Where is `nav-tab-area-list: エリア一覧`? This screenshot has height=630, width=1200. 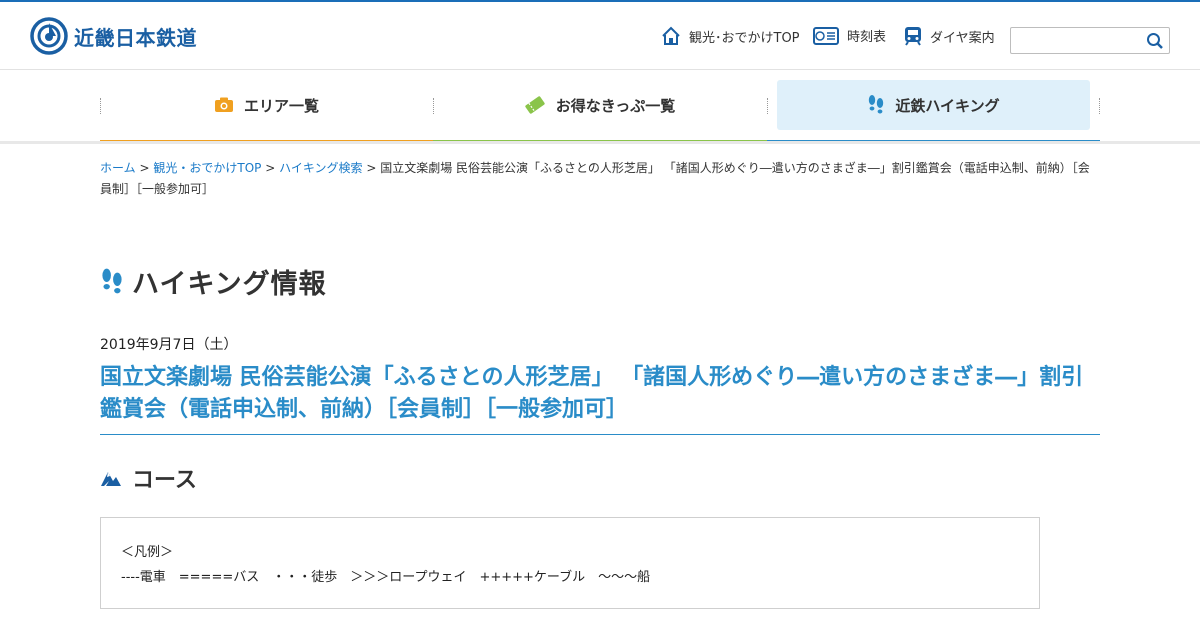
nav-tab-area-list: エリア一覧 is located at coordinates (266, 105).